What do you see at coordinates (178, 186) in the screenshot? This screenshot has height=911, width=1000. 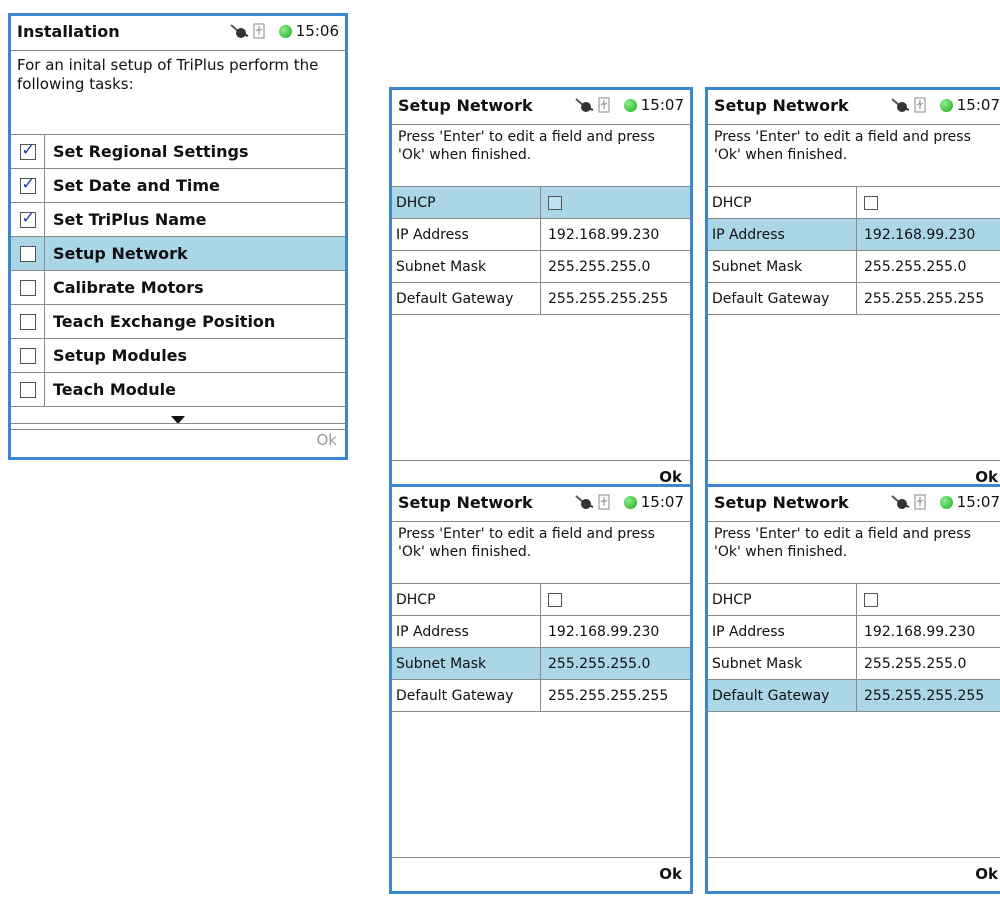 I see `list-item: Set Date and Time` at bounding box center [178, 186].